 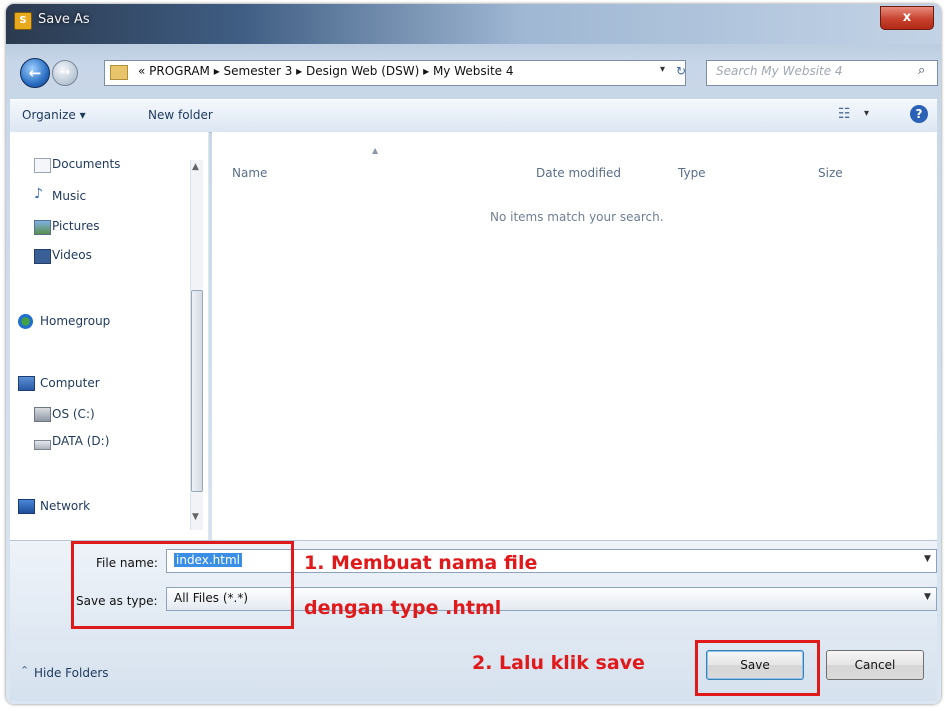 What do you see at coordinates (86, 164) in the screenshot?
I see `sidebar-item-documents: Documents` at bounding box center [86, 164].